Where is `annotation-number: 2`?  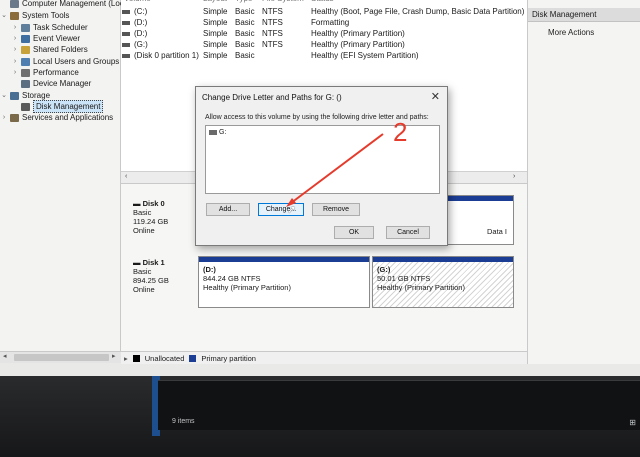
annotation-number: 2 is located at coordinates (400, 132).